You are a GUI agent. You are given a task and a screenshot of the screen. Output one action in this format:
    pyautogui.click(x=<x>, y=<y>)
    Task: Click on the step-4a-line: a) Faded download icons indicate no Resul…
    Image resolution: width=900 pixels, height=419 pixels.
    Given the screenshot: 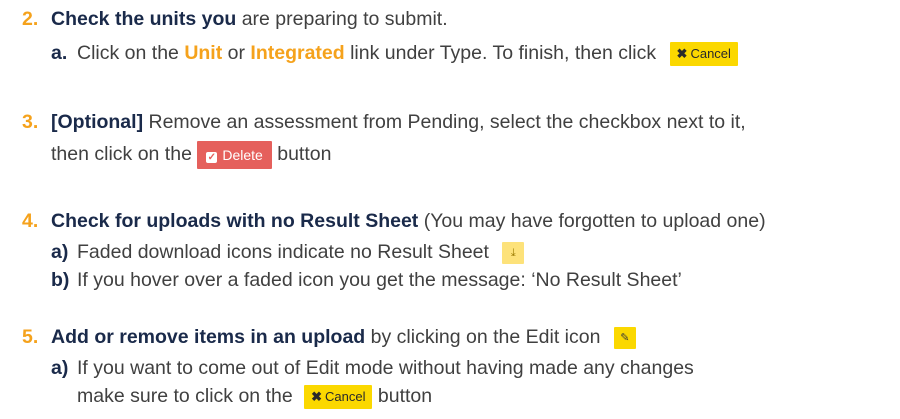 What is the action you would take?
    pyautogui.click(x=288, y=252)
    